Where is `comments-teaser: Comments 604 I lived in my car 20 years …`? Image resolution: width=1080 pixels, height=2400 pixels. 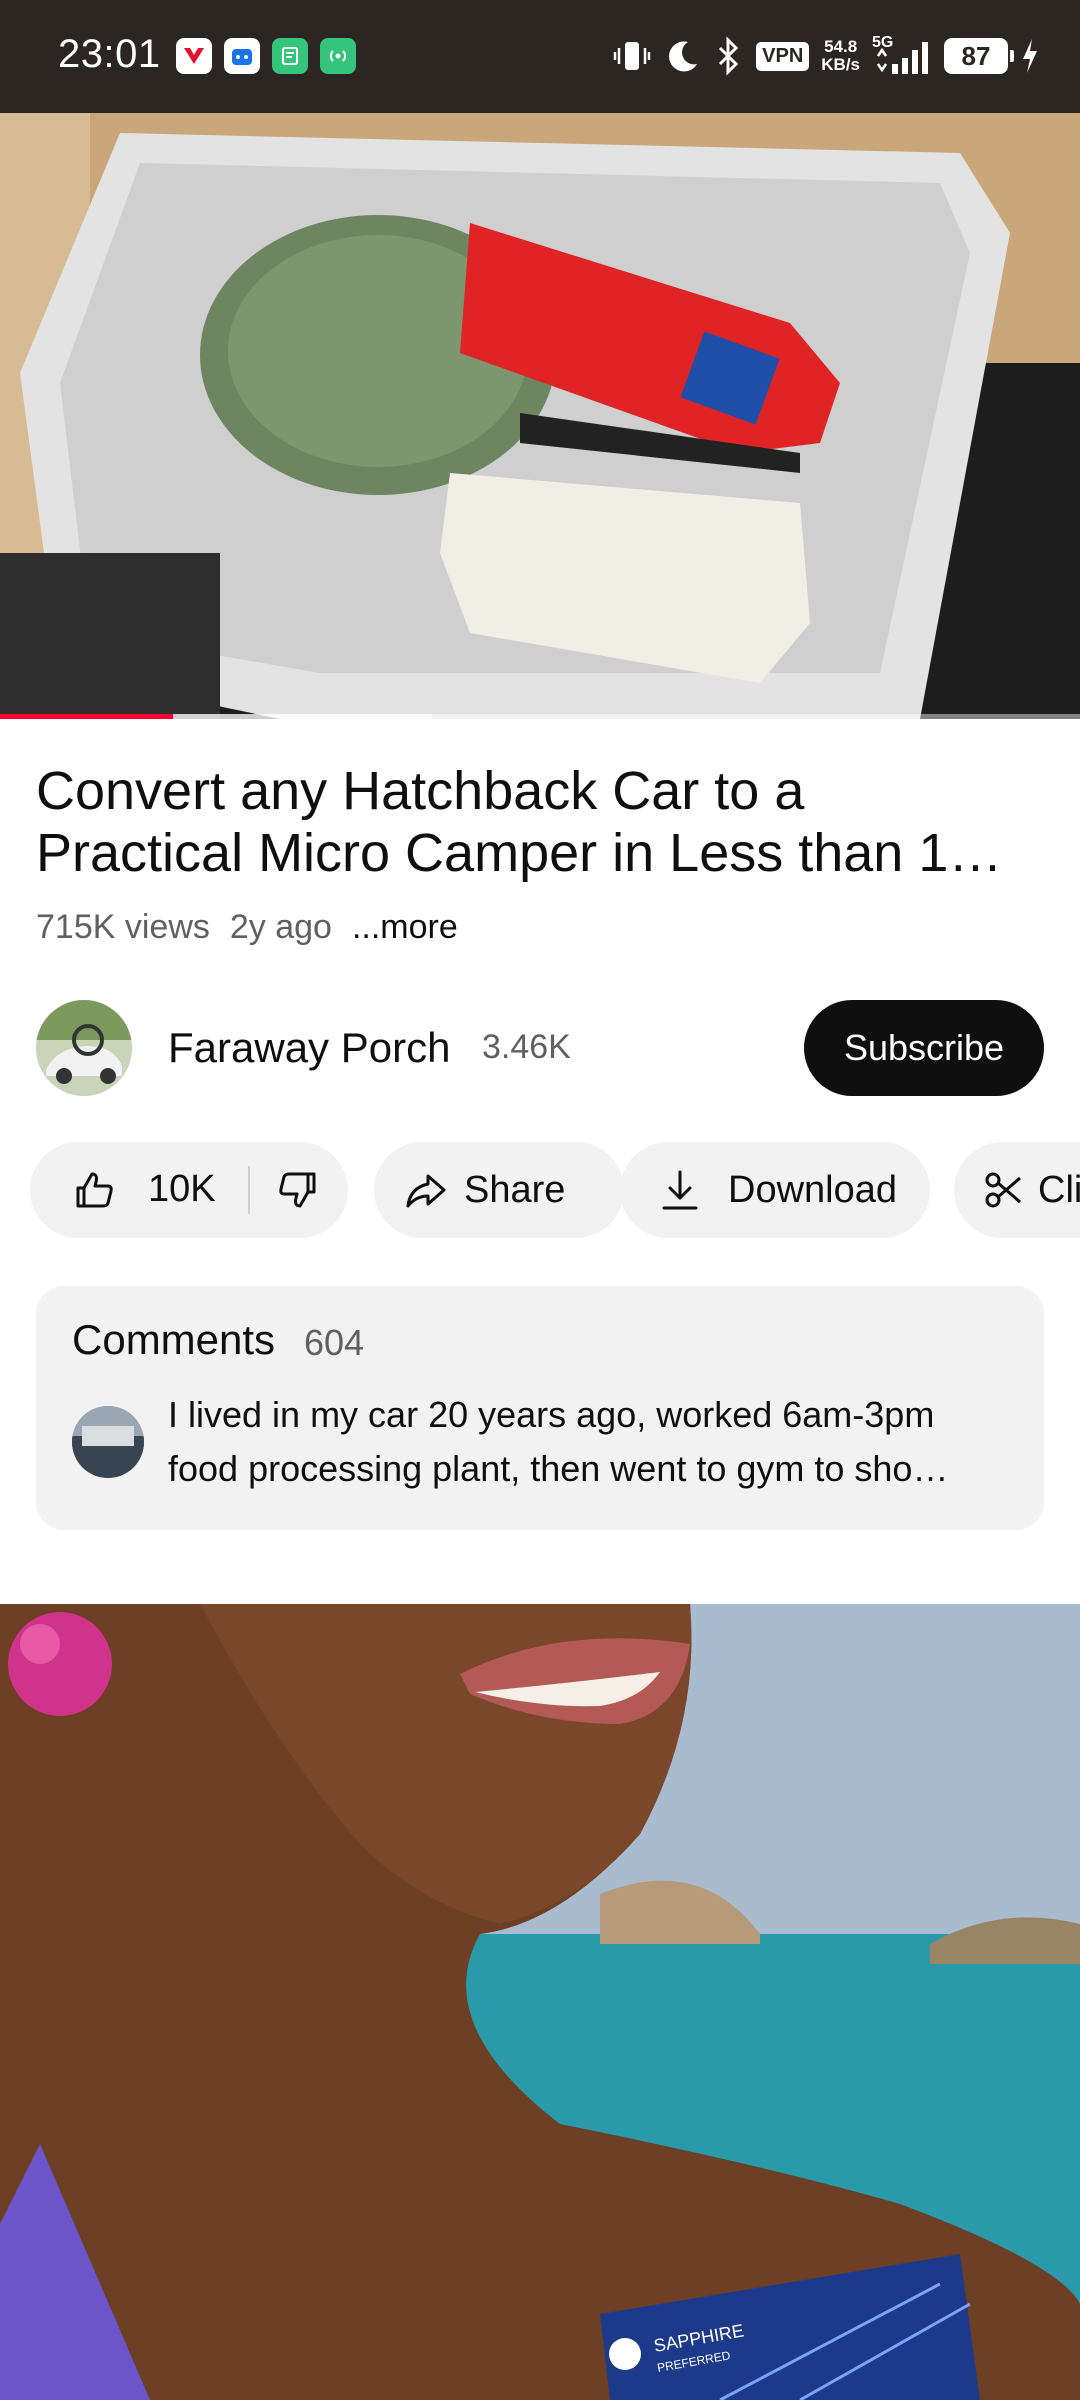
comments-teaser: Comments 604 I lived in my car 20 years … is located at coordinates (540, 1408).